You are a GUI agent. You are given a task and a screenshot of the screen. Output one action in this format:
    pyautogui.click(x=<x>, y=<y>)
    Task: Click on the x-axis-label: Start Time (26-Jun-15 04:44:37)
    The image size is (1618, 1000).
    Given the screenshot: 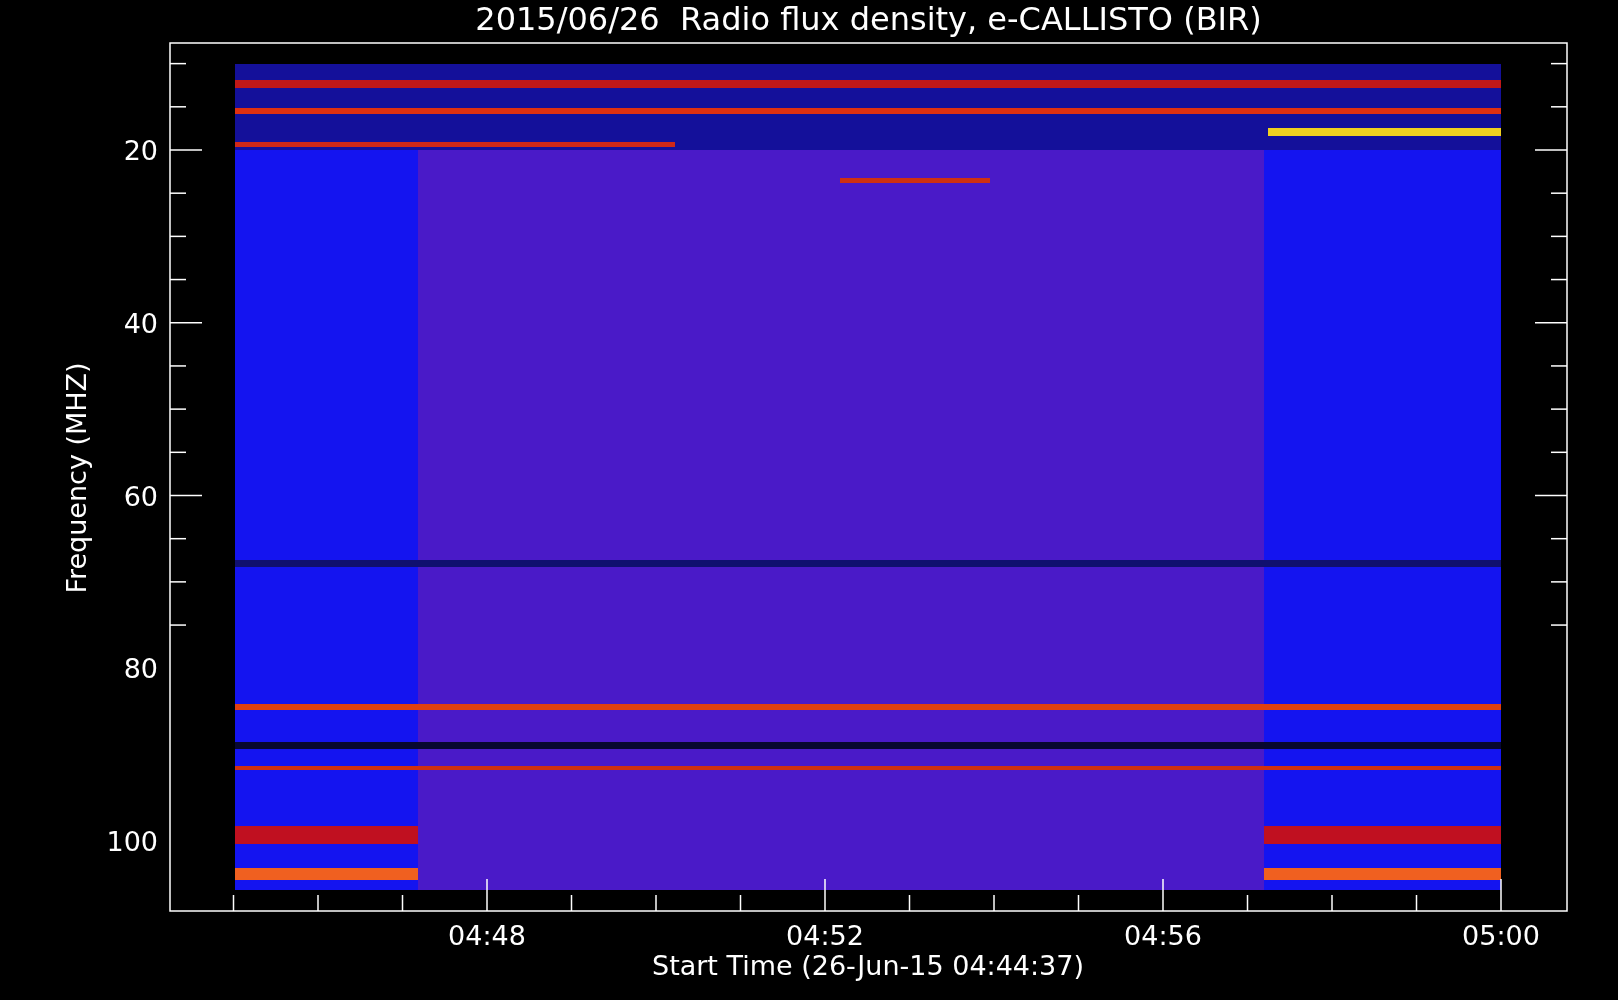 What is the action you would take?
    pyautogui.click(x=868, y=965)
    